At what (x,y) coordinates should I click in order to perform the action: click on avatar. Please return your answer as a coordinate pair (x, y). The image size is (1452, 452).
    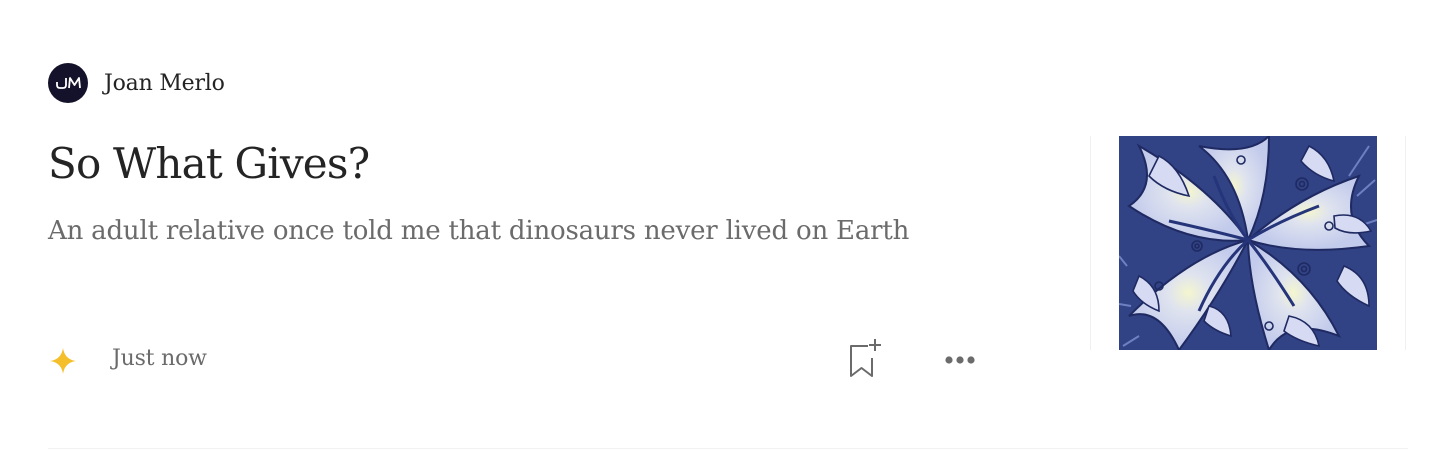
    Looking at the image, I should click on (68, 83).